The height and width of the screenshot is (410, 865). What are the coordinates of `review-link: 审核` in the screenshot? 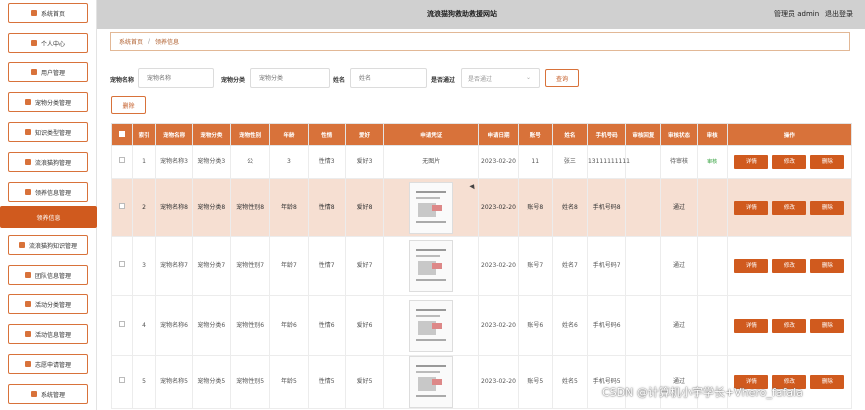 It's located at (712, 162).